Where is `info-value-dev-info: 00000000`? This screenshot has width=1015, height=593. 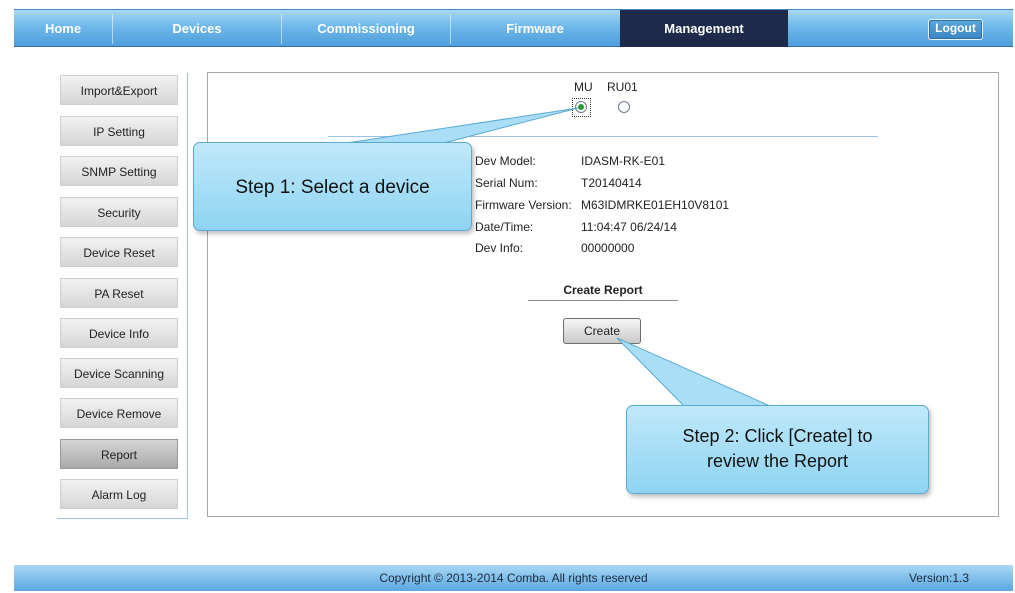 info-value-dev-info: 00000000 is located at coordinates (608, 248).